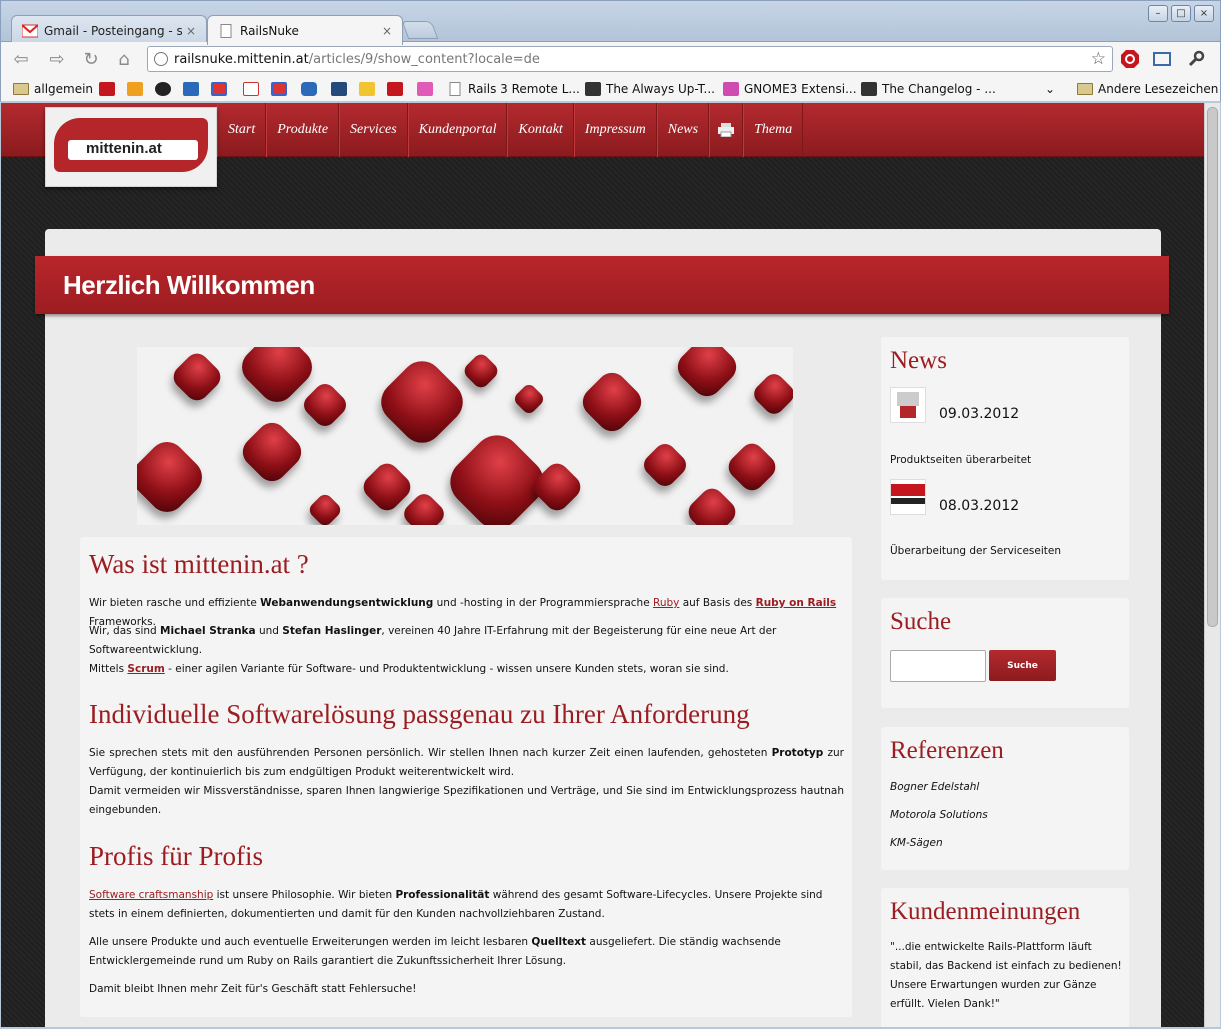 The image size is (1221, 1029). I want to click on bookmark-html5-icon, so click(193, 89).